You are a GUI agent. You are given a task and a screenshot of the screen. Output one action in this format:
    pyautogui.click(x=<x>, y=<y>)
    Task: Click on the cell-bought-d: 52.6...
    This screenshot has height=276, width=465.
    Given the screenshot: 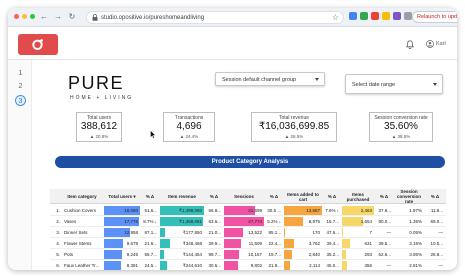 What is the action you would take?
    pyautogui.click(x=384, y=254)
    